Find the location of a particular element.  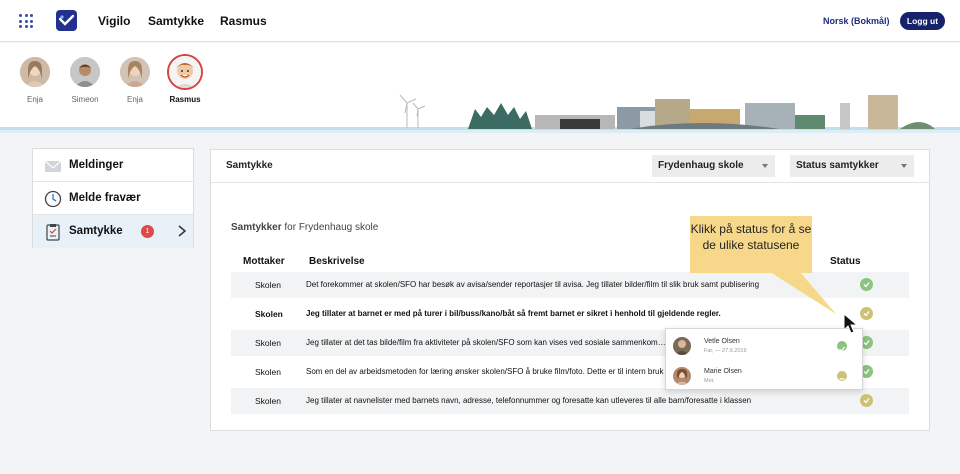

sidebar-item-samtykke: Samtykke 1 is located at coordinates (113, 231).